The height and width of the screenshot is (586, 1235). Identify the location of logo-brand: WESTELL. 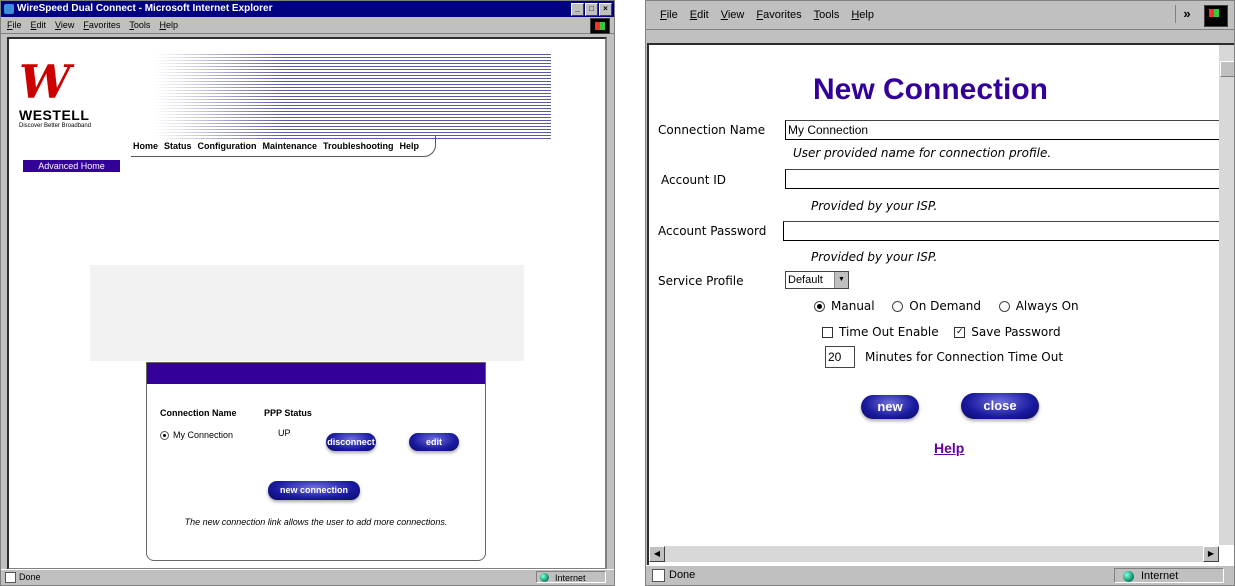
(54, 115).